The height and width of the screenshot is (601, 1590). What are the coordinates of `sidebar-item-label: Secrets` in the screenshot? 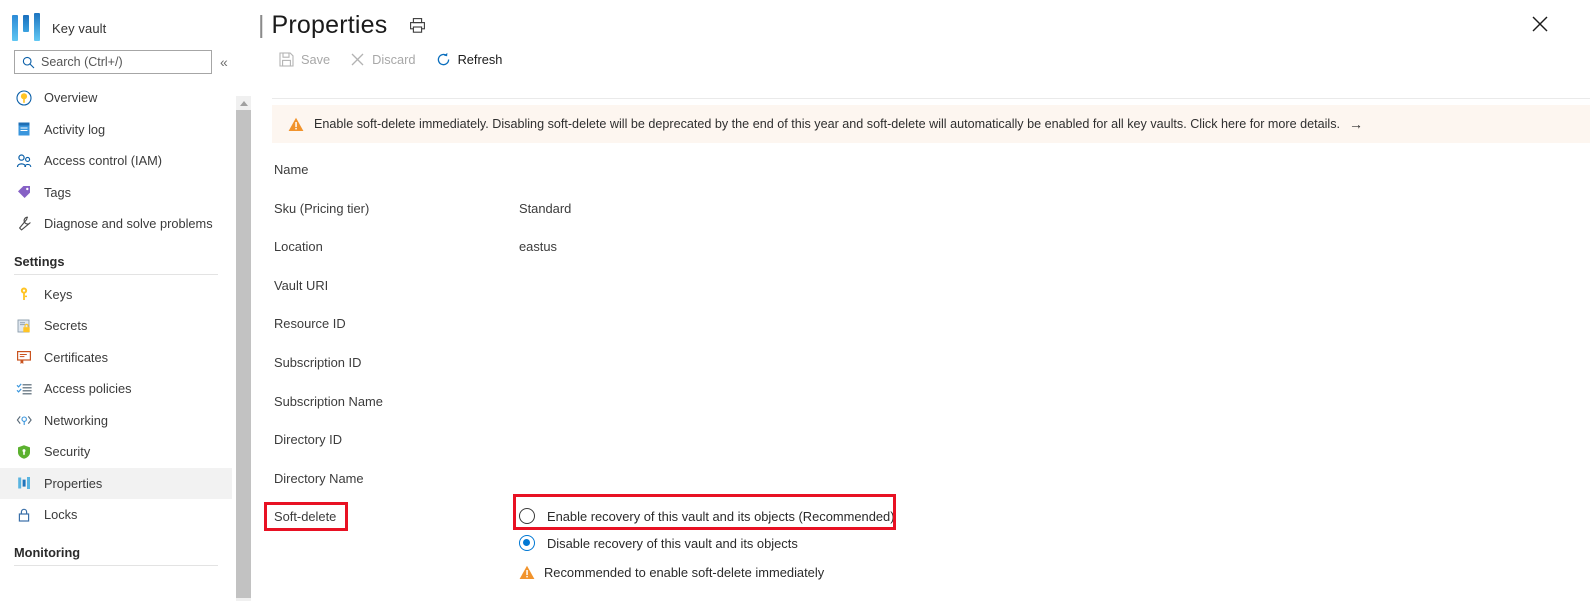 It's located at (66, 326).